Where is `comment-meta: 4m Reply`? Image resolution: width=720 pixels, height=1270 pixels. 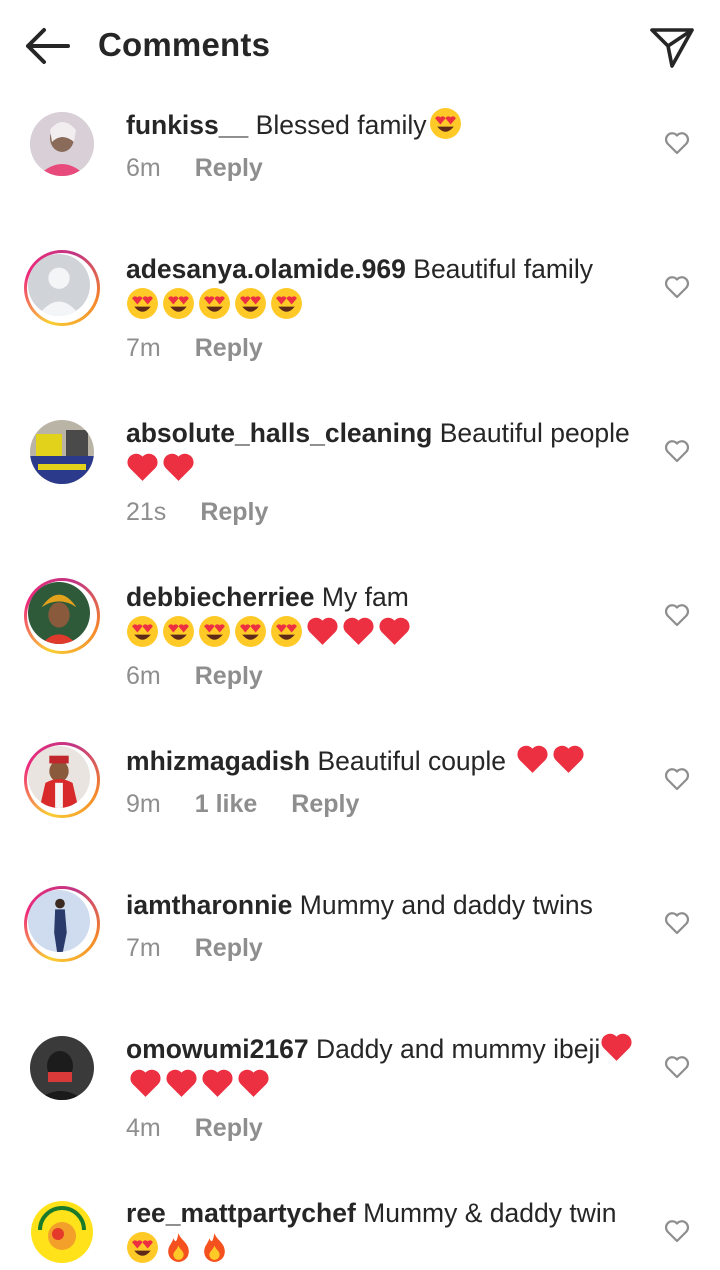
comment-meta: 4m Reply is located at coordinates (211, 1128).